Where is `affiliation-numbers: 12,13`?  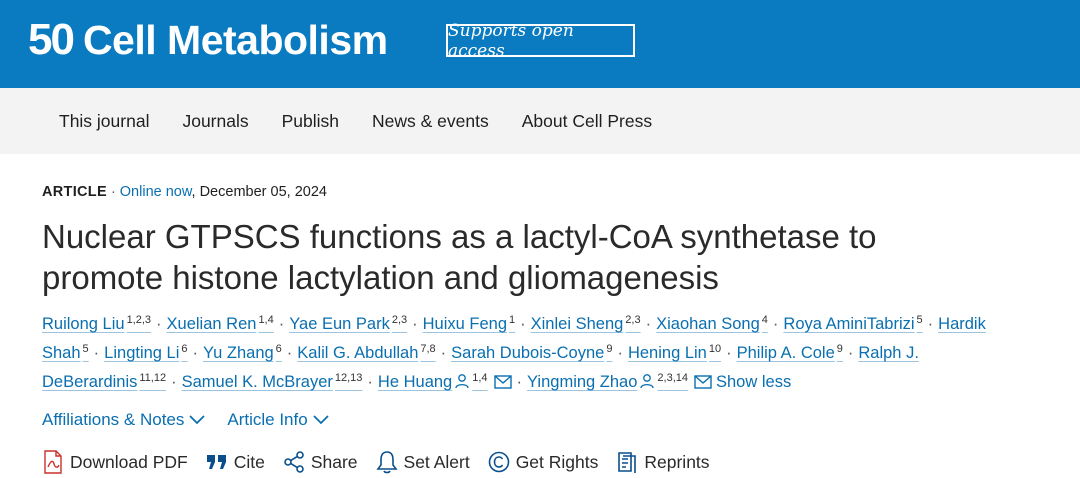
affiliation-numbers: 12,13 is located at coordinates (348, 378).